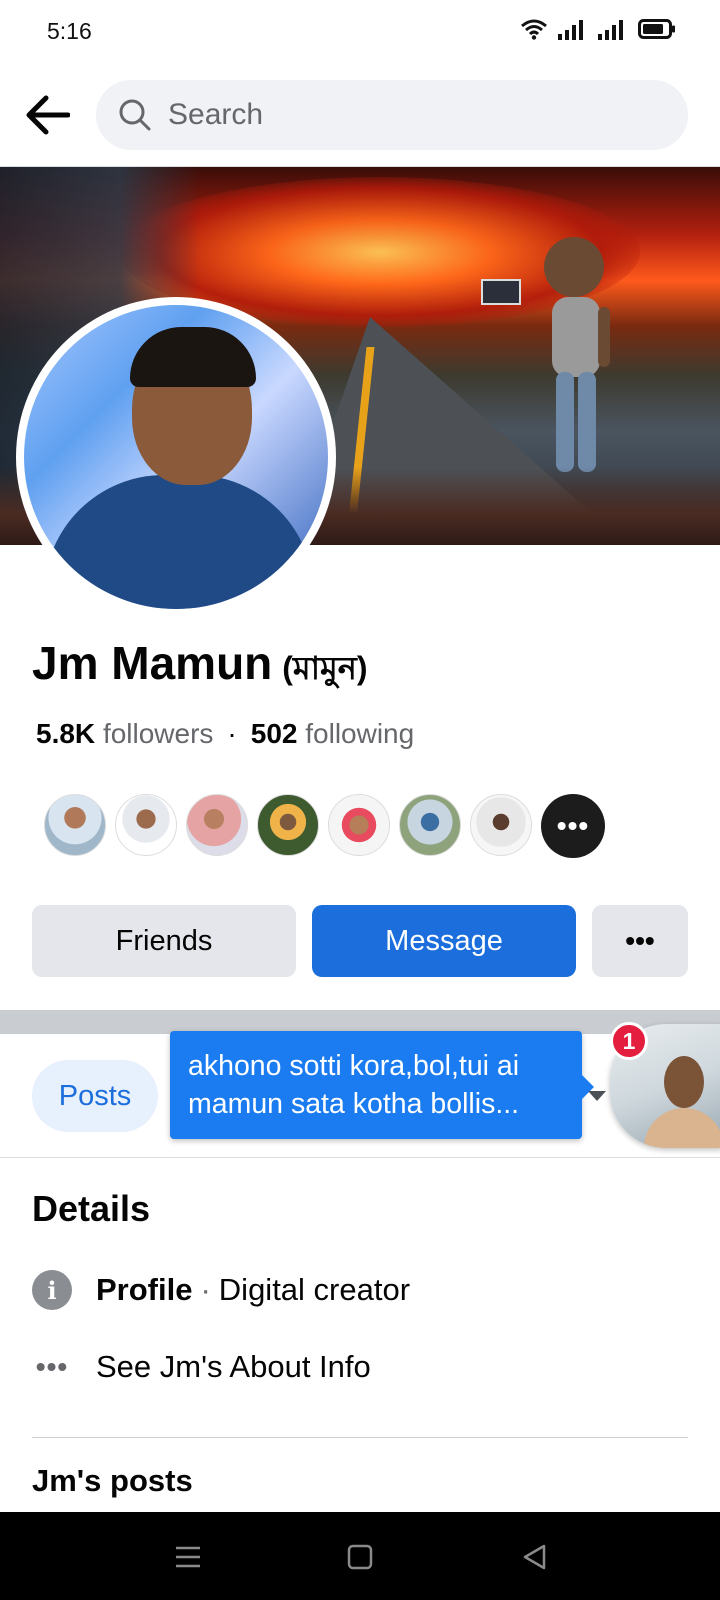 Image resolution: width=720 pixels, height=1600 pixels. I want to click on profile-name-text: Jm Mamun, so click(152, 663).